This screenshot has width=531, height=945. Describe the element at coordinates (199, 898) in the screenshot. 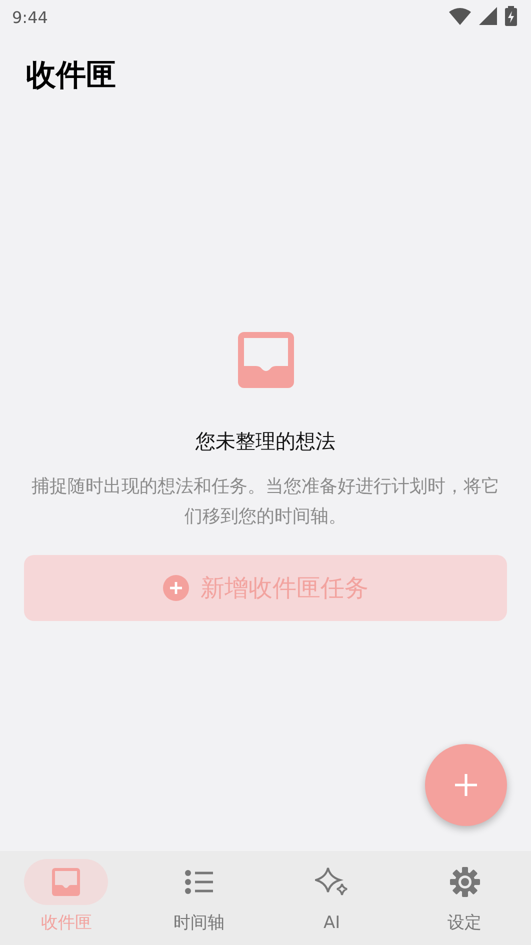

I see `nav-tab: 时间轴` at that location.